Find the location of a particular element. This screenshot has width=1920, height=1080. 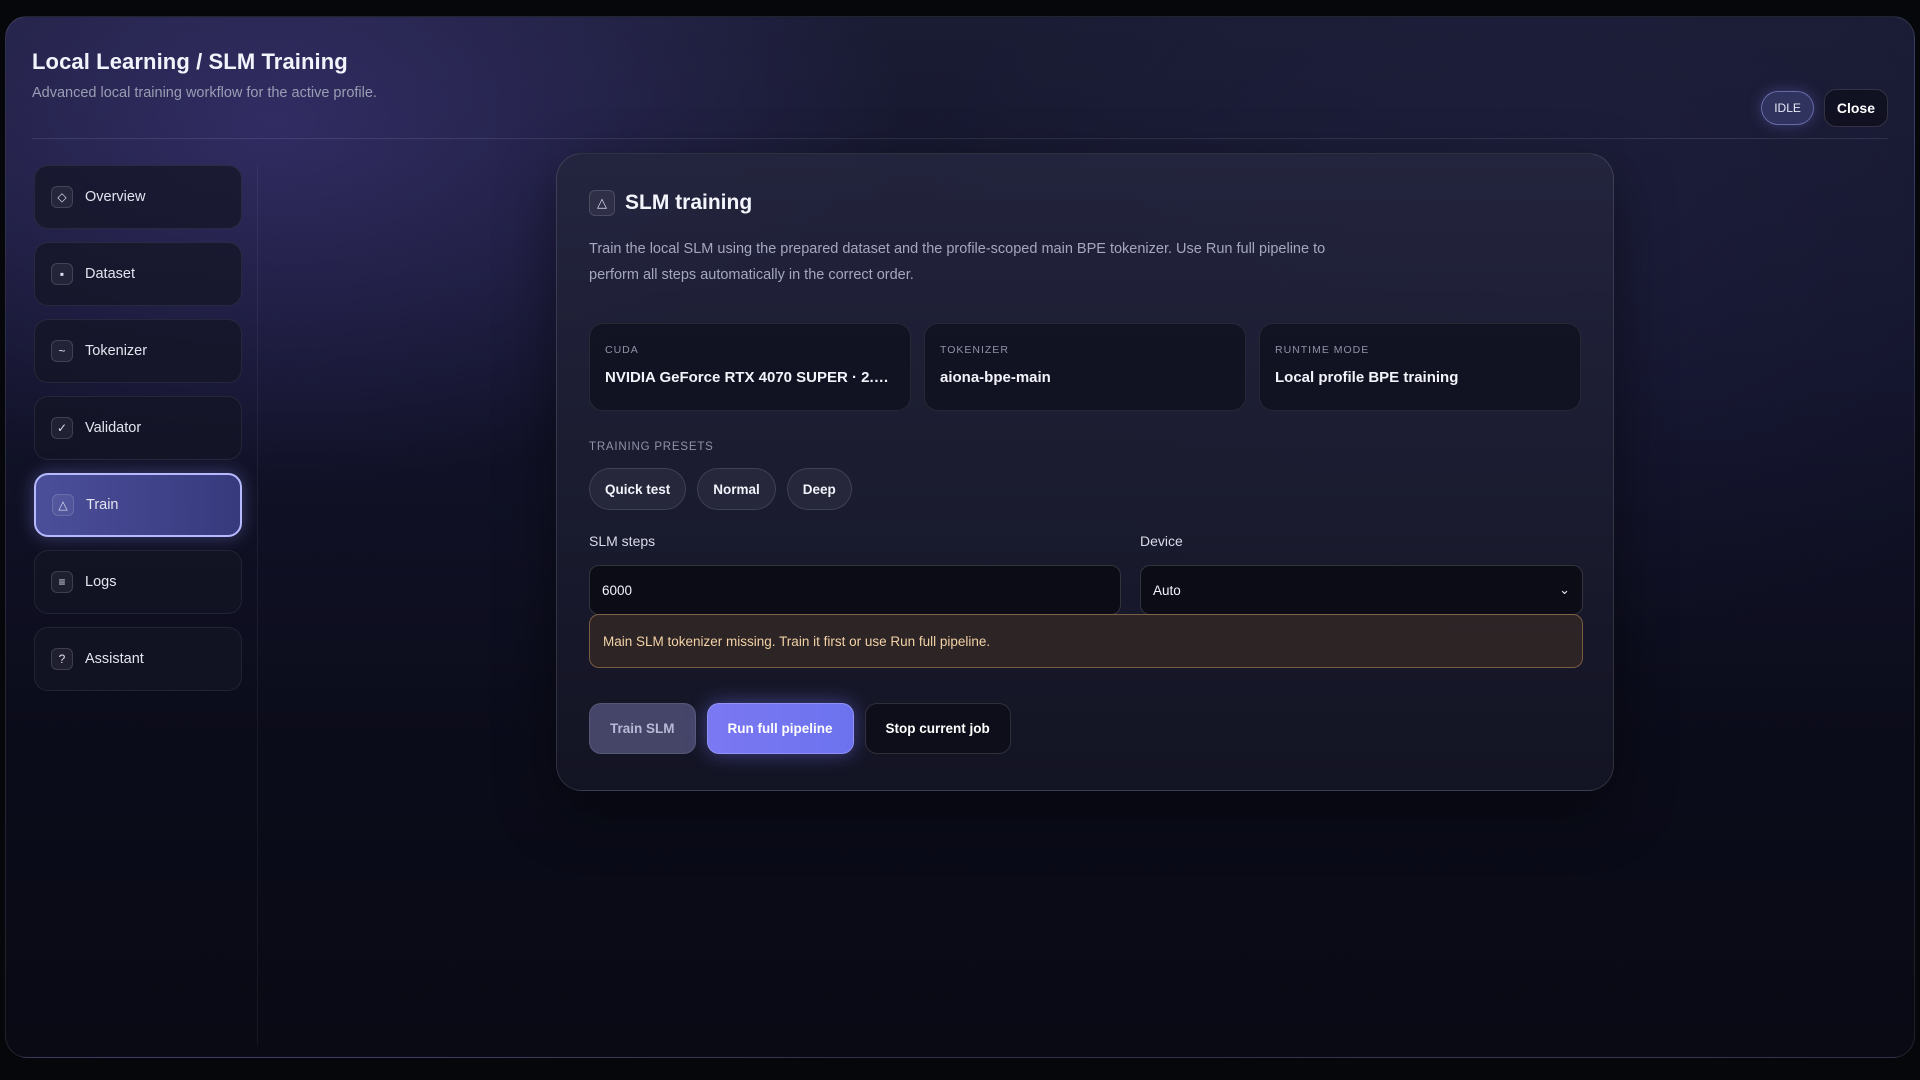

tokenizer-info-card: TOKENIZER aiona-bpe-main is located at coordinates (1085, 367).